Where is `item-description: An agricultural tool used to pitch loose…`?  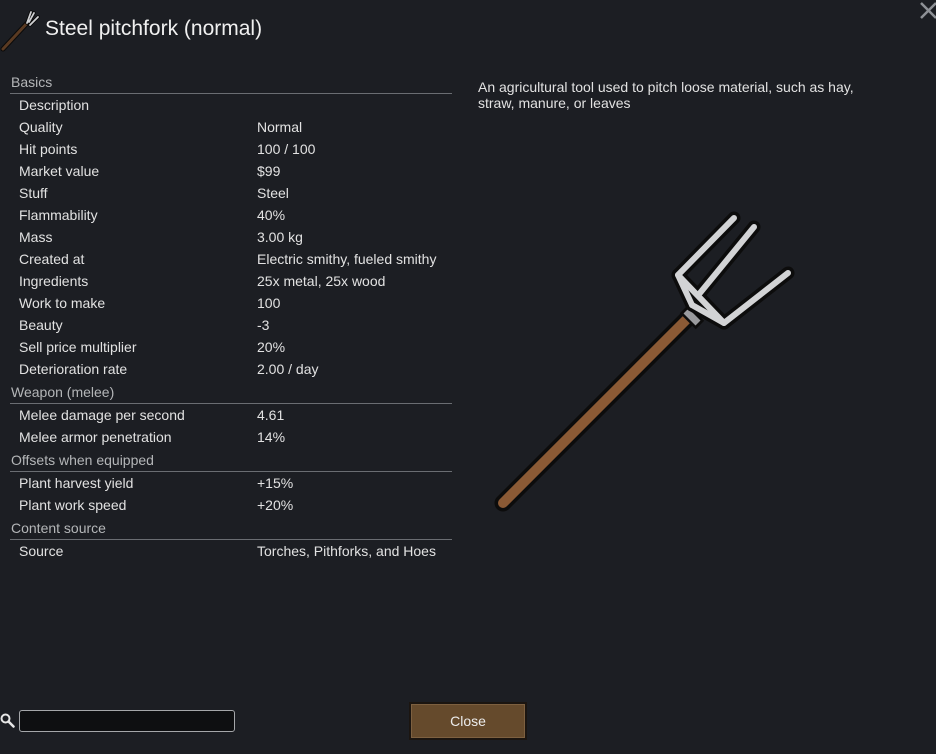 item-description: An agricultural tool used to pitch loose… is located at coordinates (666, 95).